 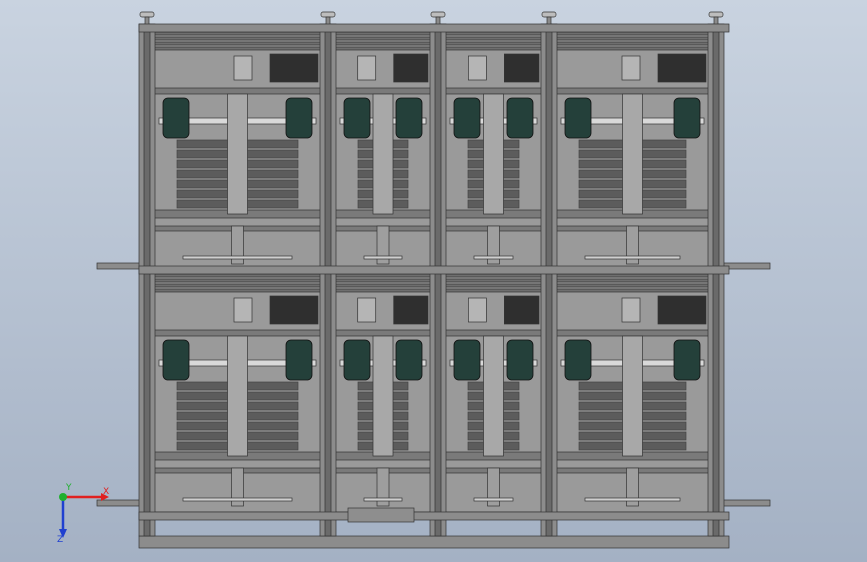 What do you see at coordinates (60, 540) in the screenshot?
I see `z-axis-label: Z` at bounding box center [60, 540].